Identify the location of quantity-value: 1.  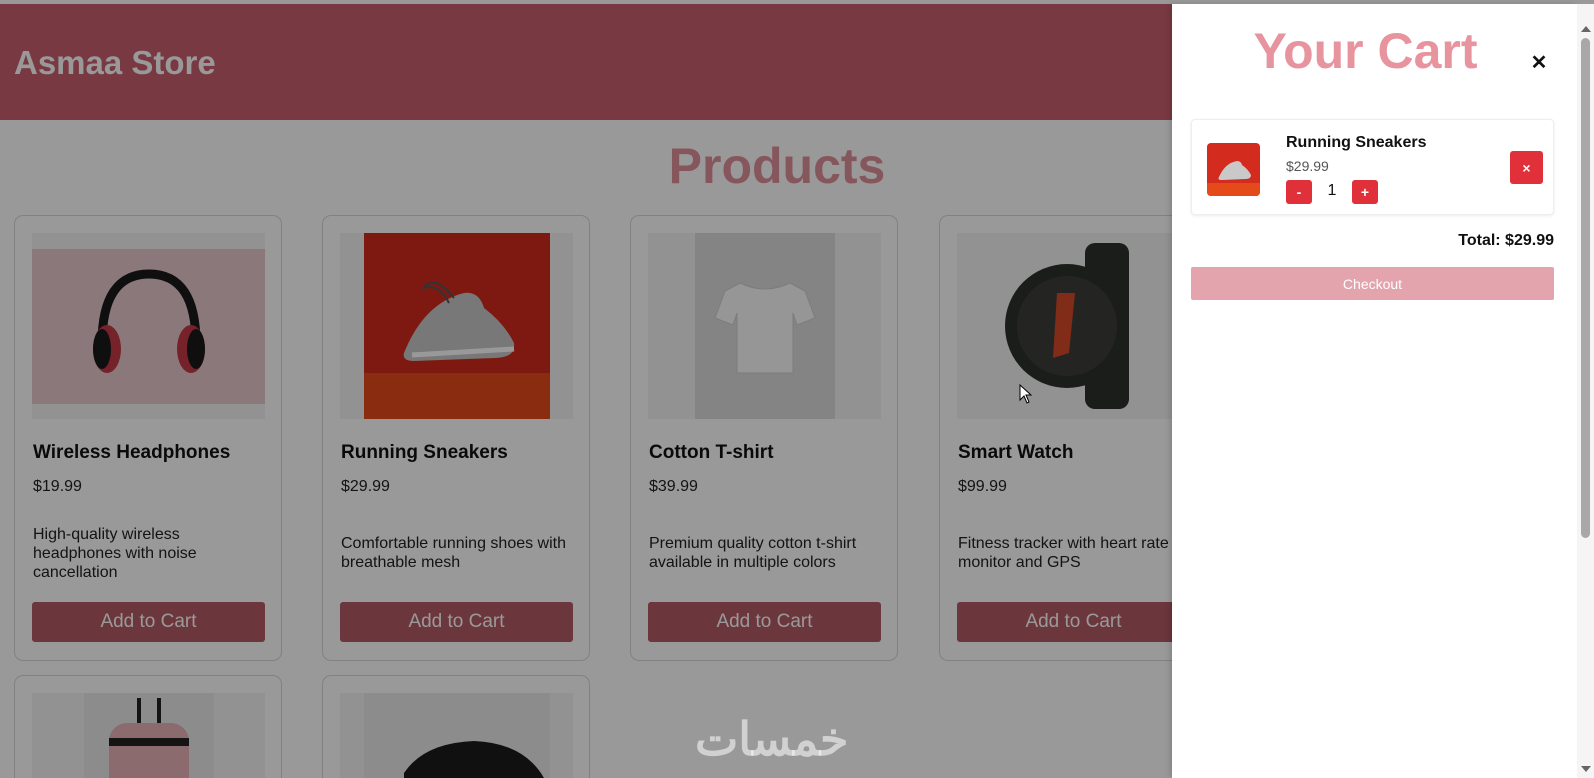
(1332, 190).